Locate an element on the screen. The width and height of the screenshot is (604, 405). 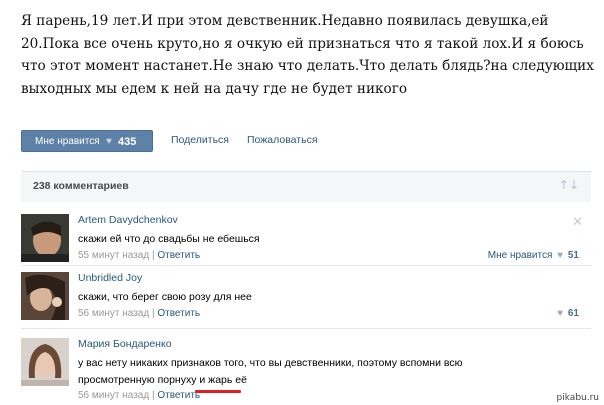
comment-likes: ♥ 61 is located at coordinates (567, 313).